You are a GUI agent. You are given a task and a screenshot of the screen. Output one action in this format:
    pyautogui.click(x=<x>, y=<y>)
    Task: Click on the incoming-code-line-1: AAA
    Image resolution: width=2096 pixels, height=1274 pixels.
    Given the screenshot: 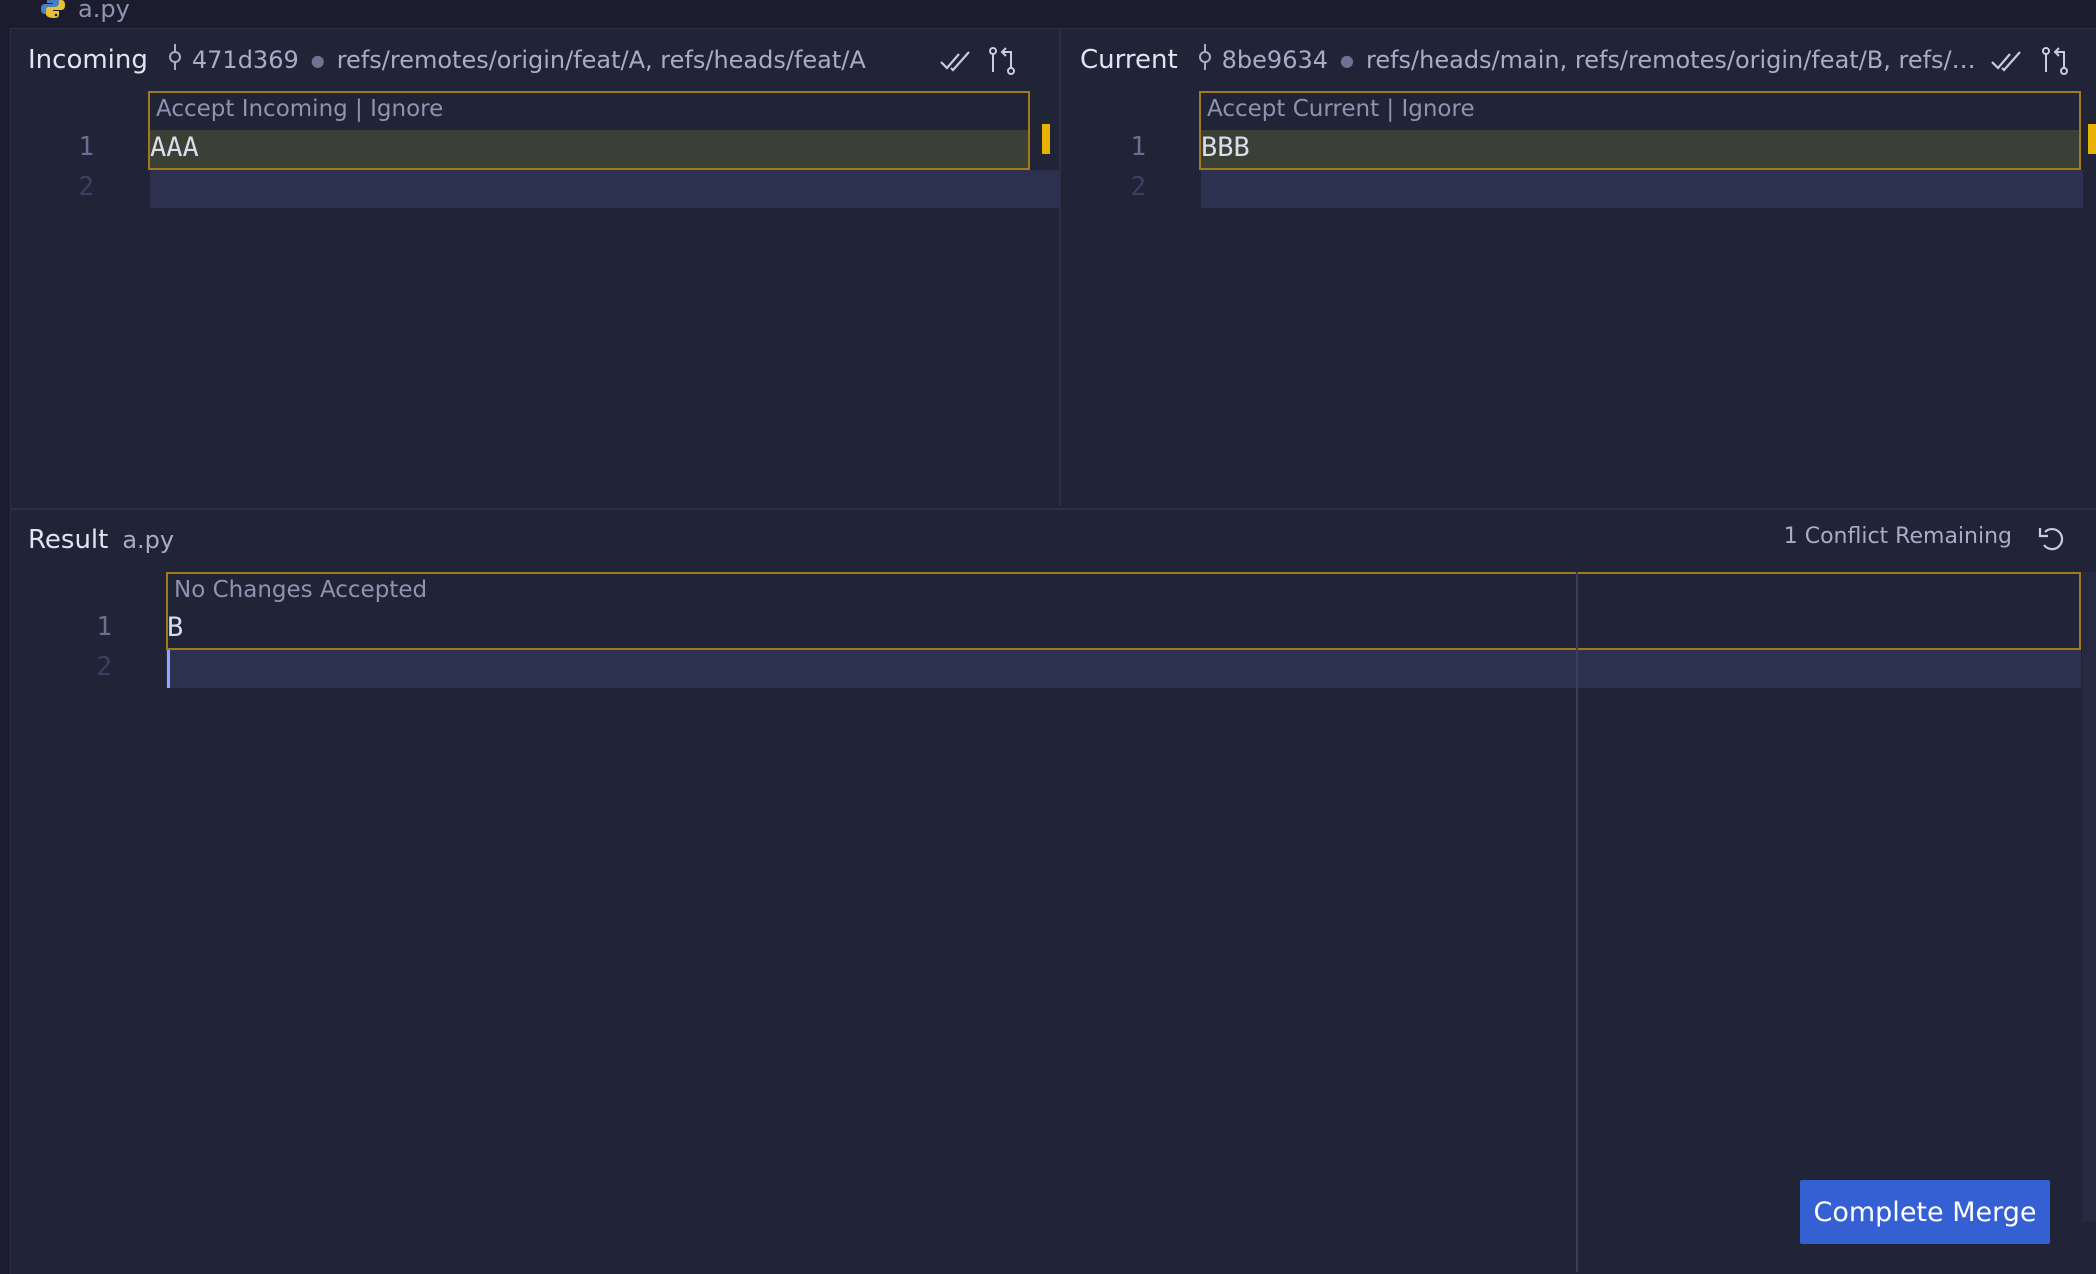 What is the action you would take?
    pyautogui.click(x=174, y=147)
    